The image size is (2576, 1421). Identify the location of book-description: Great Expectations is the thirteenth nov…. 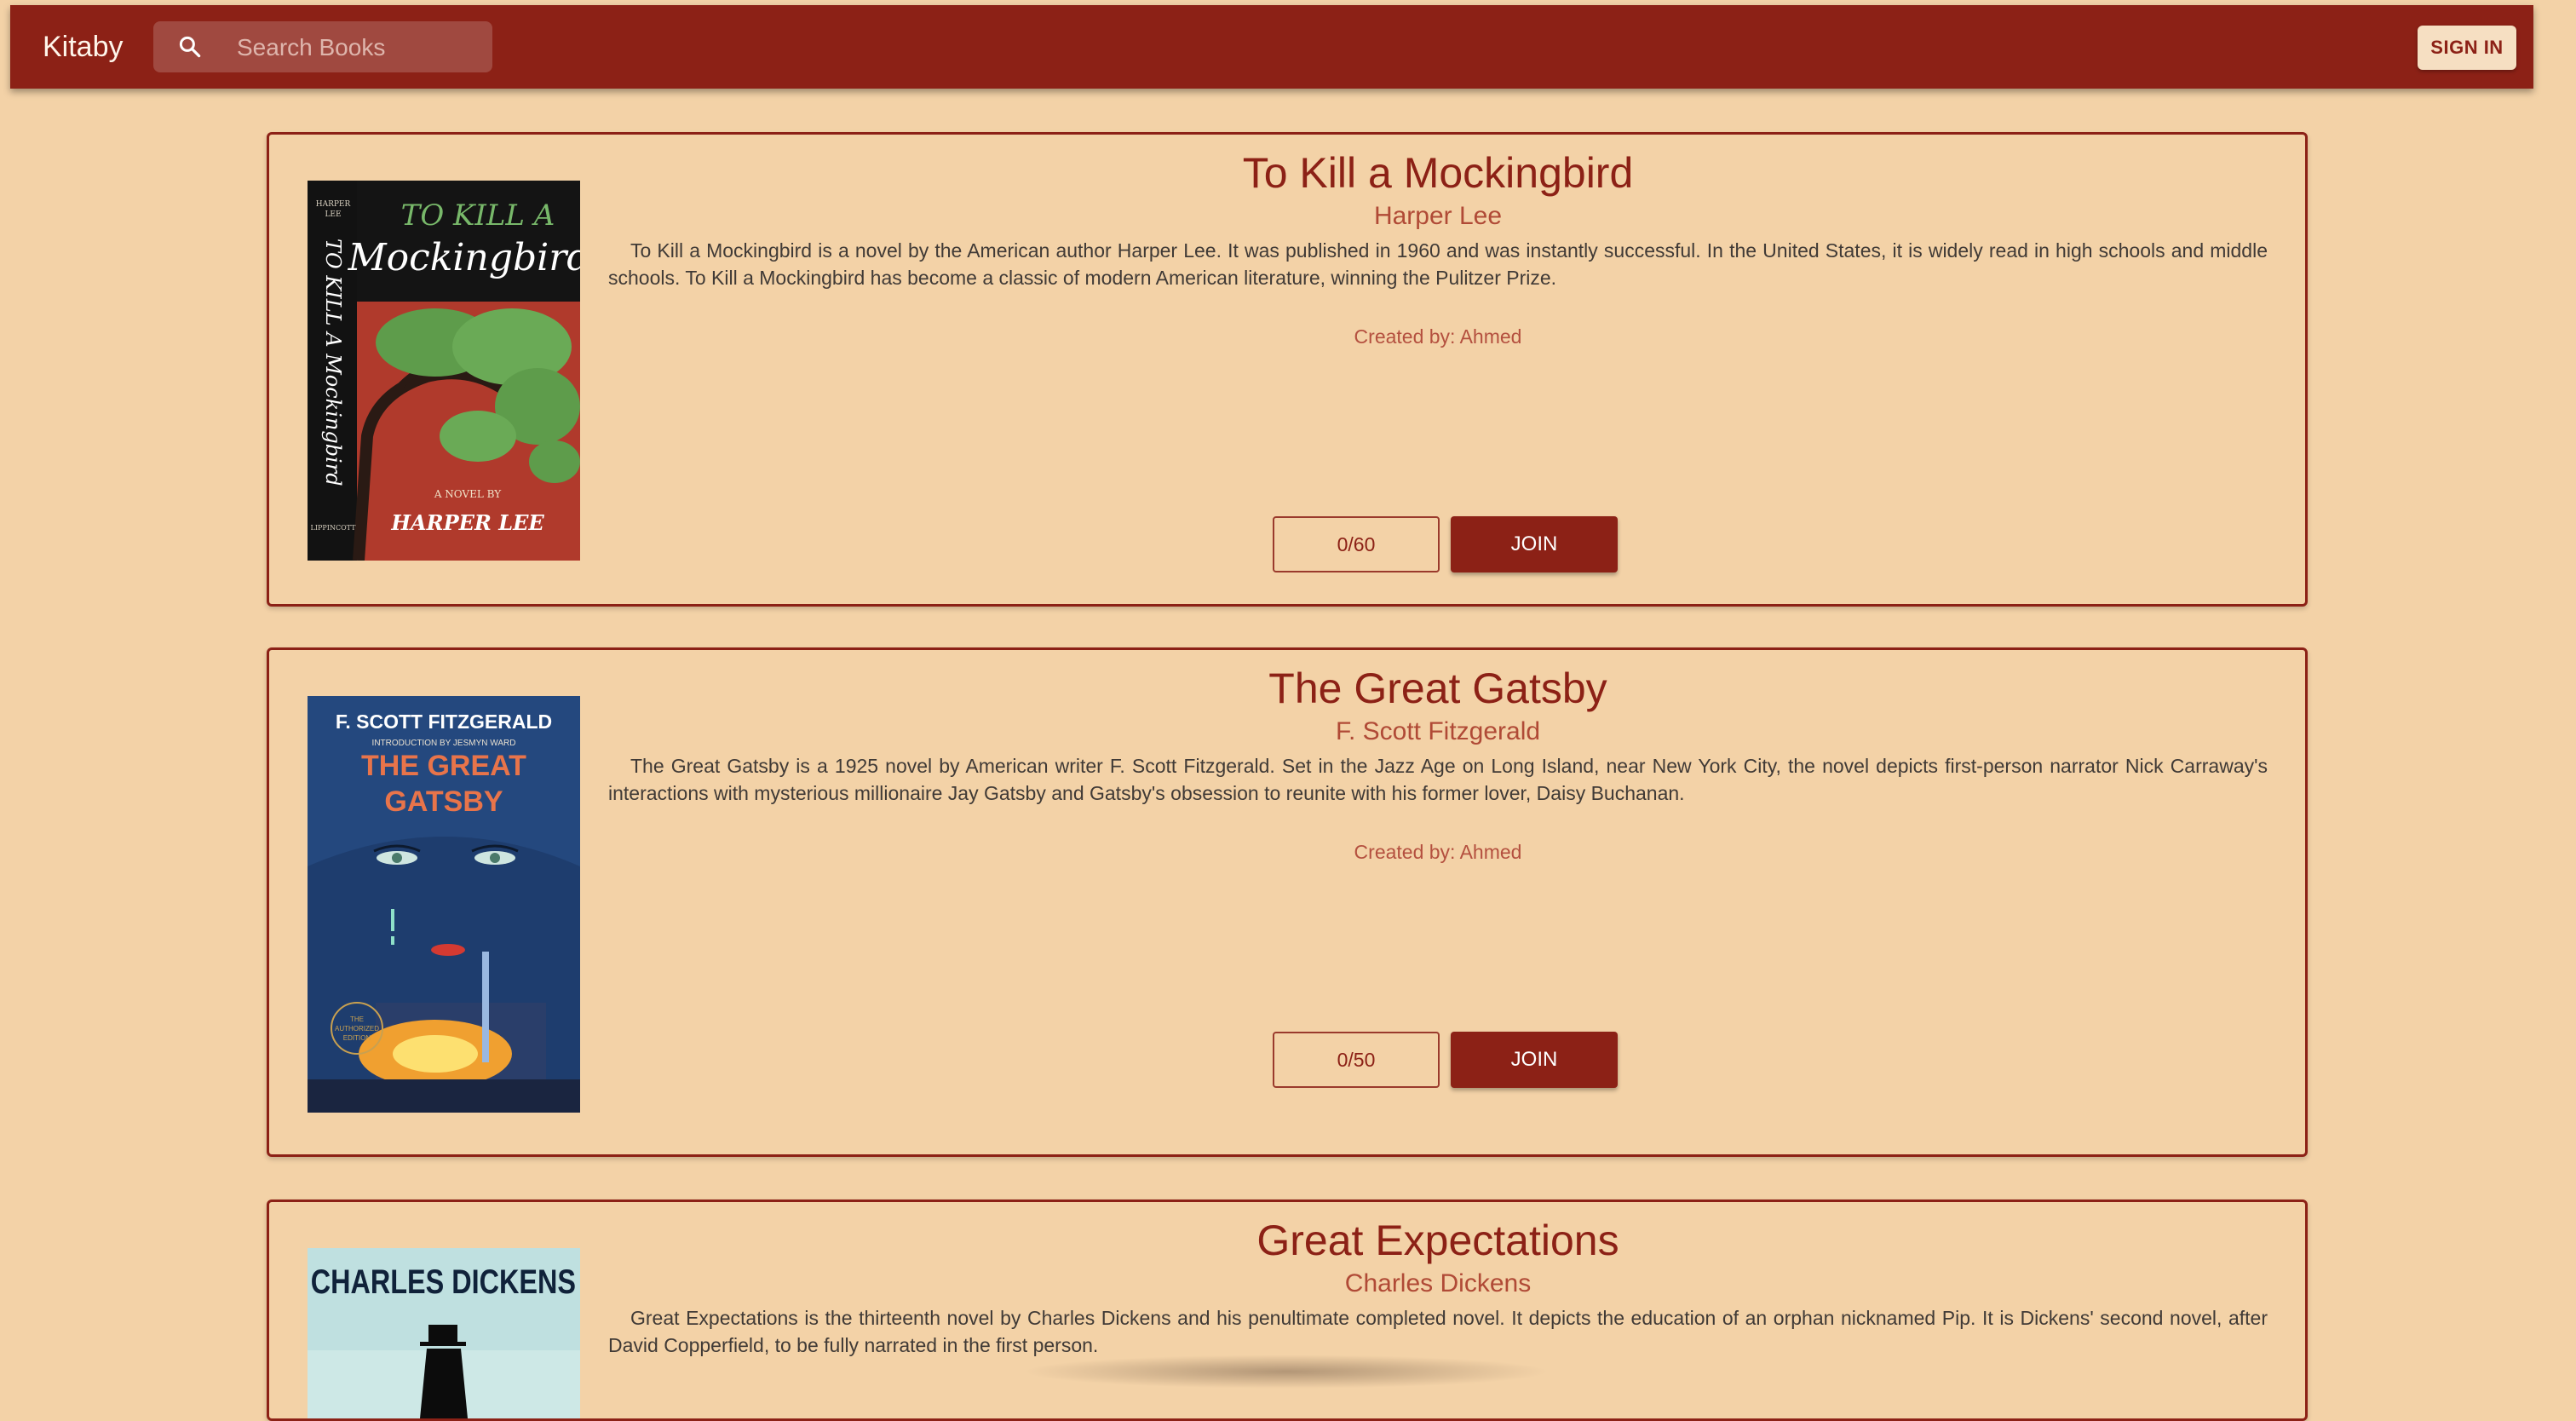
(1438, 1331).